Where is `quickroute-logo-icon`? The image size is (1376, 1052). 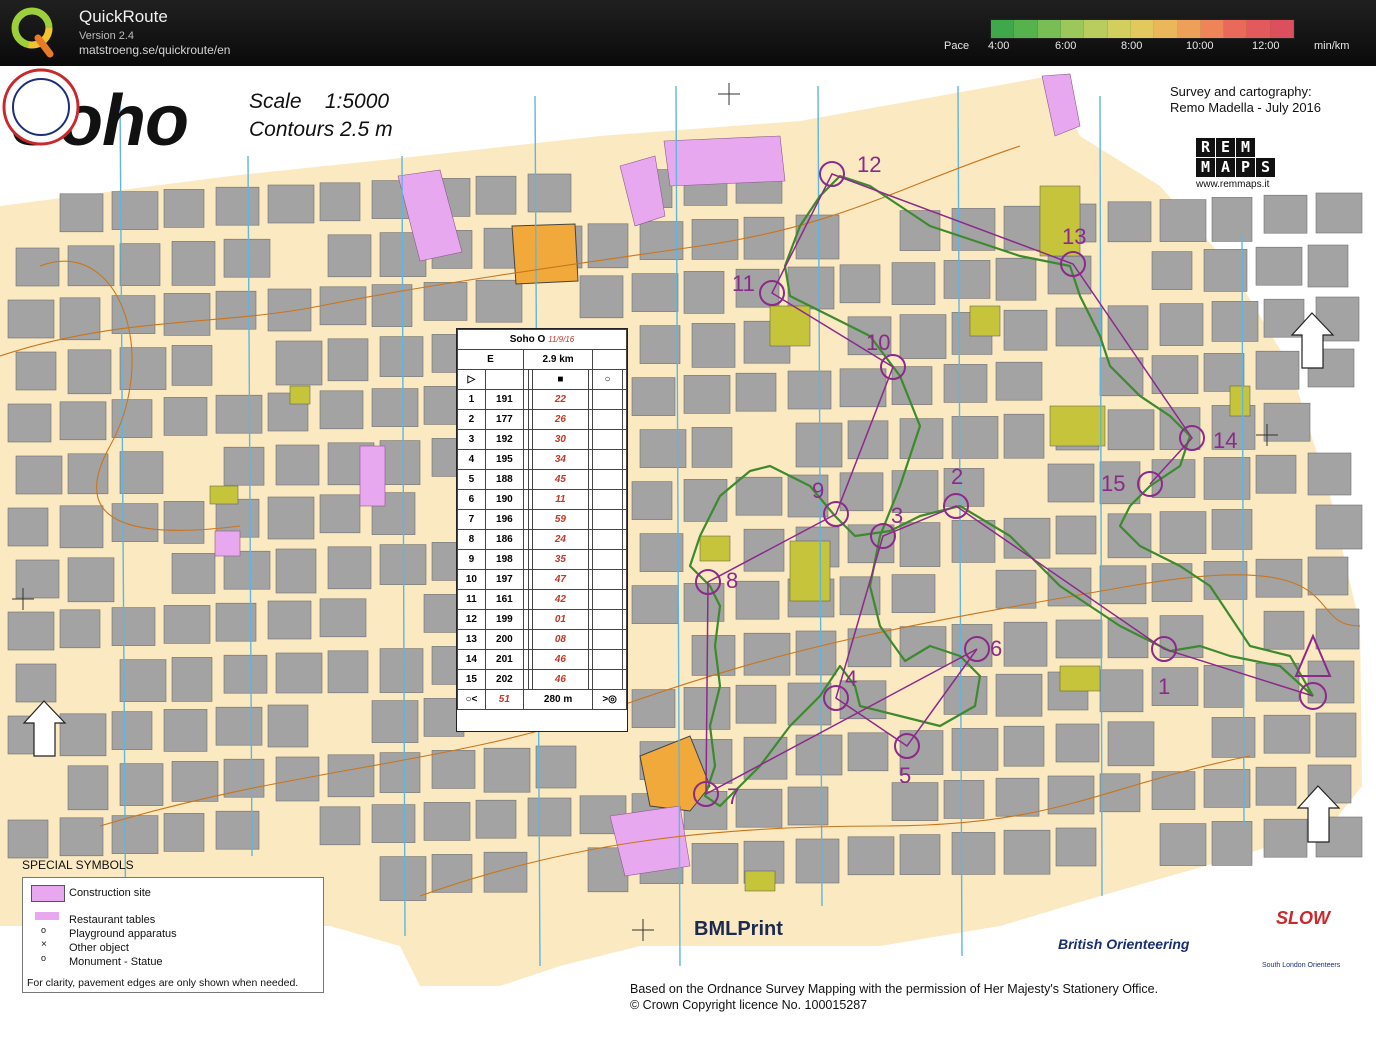 quickroute-logo-icon is located at coordinates (32, 32).